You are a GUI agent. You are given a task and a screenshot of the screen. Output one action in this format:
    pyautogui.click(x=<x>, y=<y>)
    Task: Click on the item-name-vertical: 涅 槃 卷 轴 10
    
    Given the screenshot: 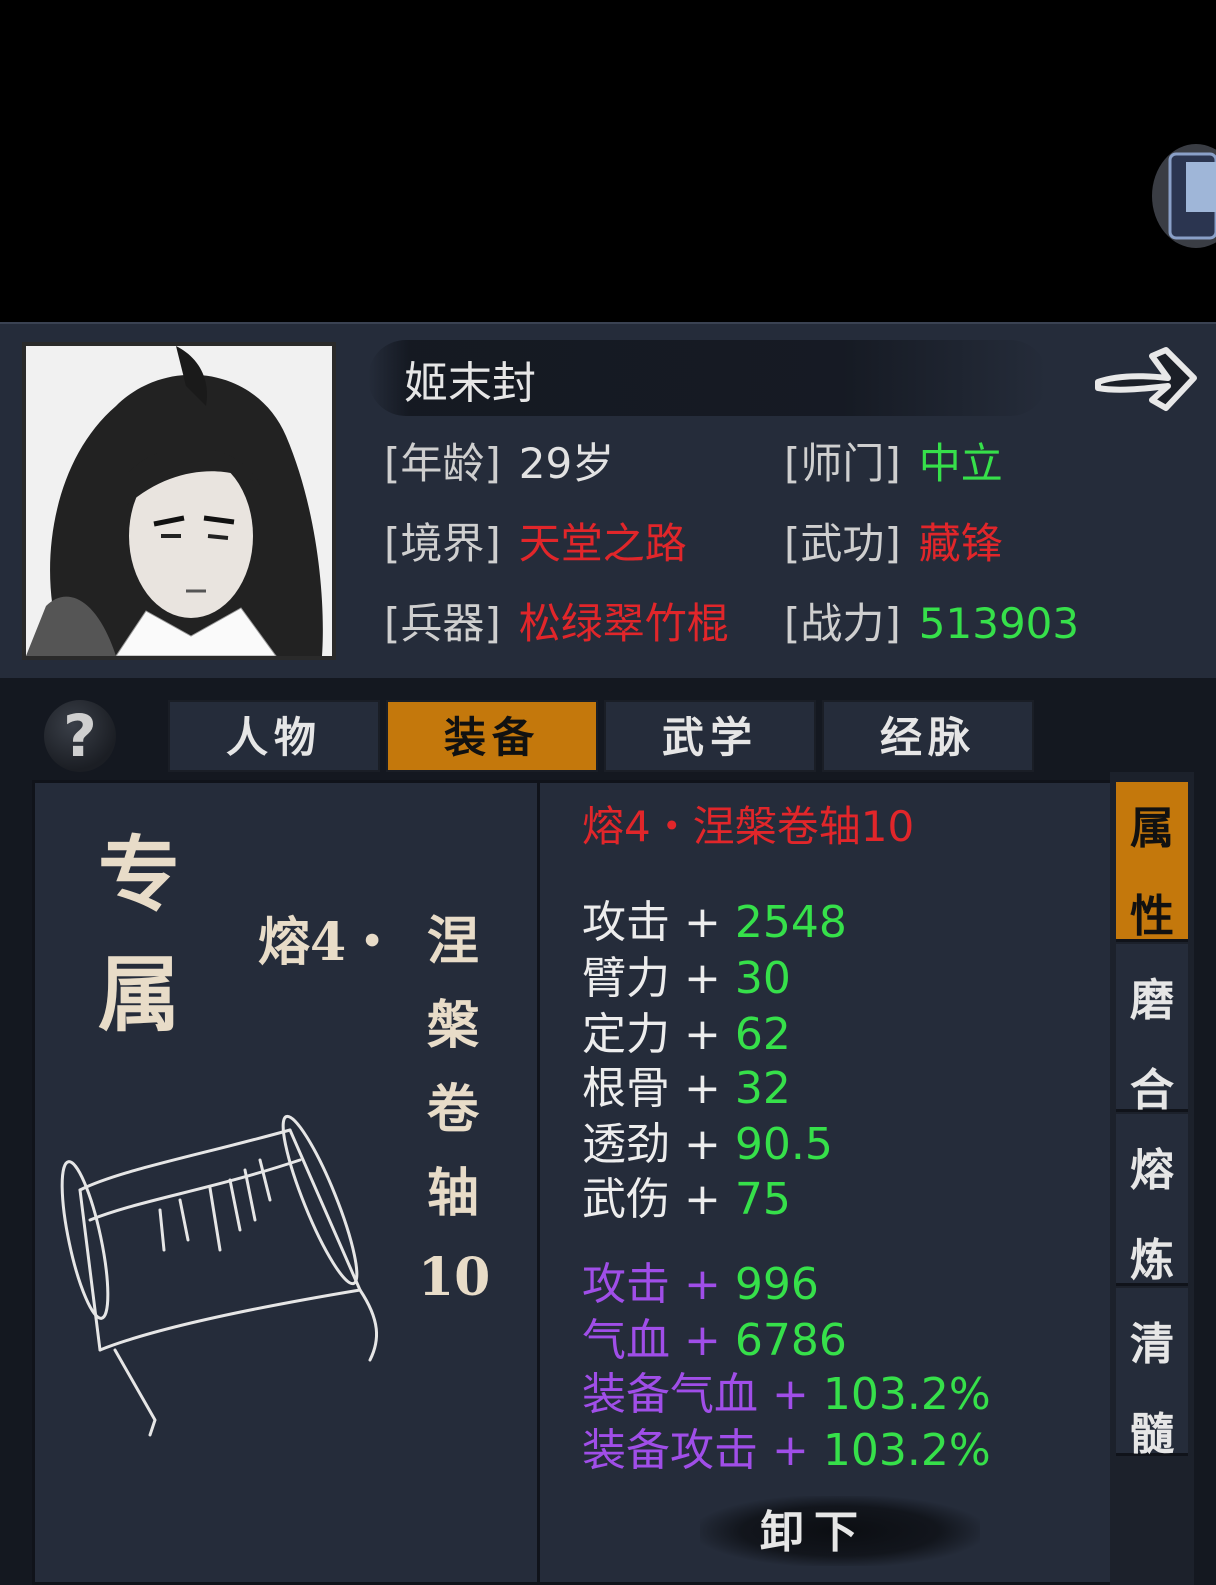 What is the action you would take?
    pyautogui.click(x=454, y=1110)
    